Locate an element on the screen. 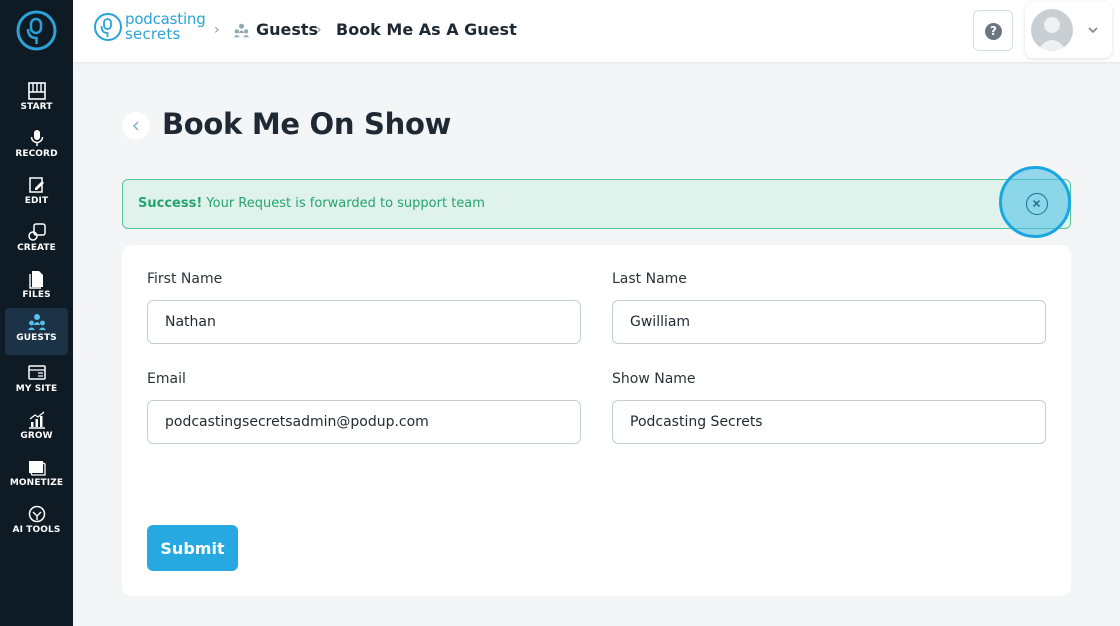 This screenshot has height=626, width=1120. close-icon is located at coordinates (1036, 203).